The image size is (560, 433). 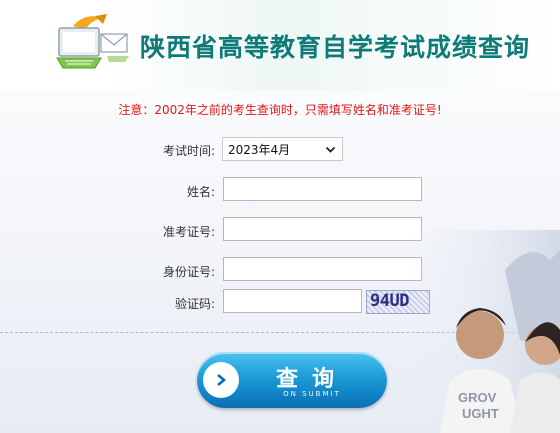 What do you see at coordinates (322, 189) in the screenshot?
I see `name-input` at bounding box center [322, 189].